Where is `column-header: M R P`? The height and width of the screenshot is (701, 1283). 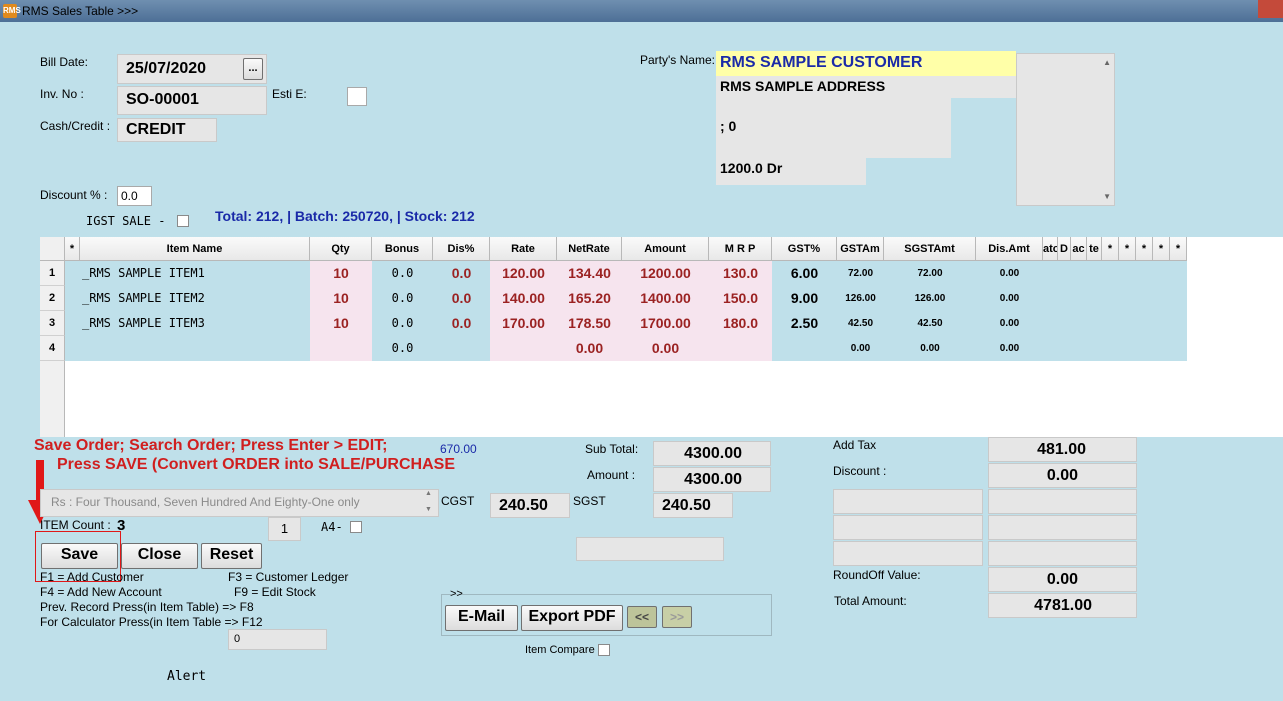
column-header: M R P is located at coordinates (740, 249).